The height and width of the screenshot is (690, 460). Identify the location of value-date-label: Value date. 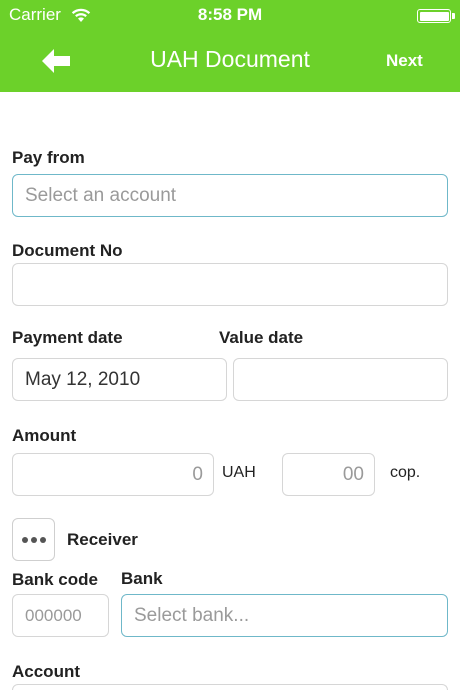
(261, 337).